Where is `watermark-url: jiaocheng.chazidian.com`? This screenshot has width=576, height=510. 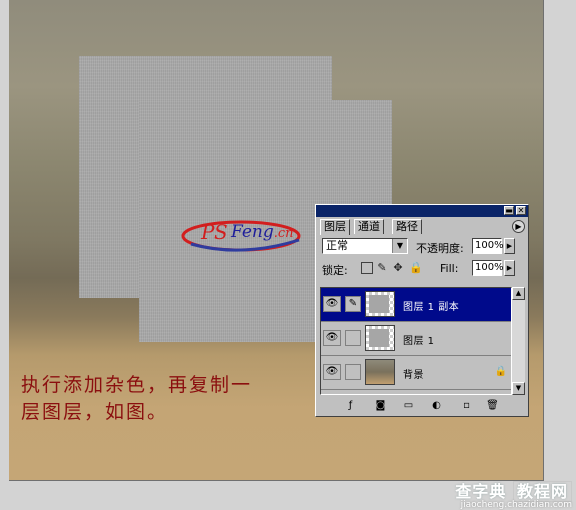 watermark-url: jiaocheng.chazidian.com is located at coordinates (516, 505).